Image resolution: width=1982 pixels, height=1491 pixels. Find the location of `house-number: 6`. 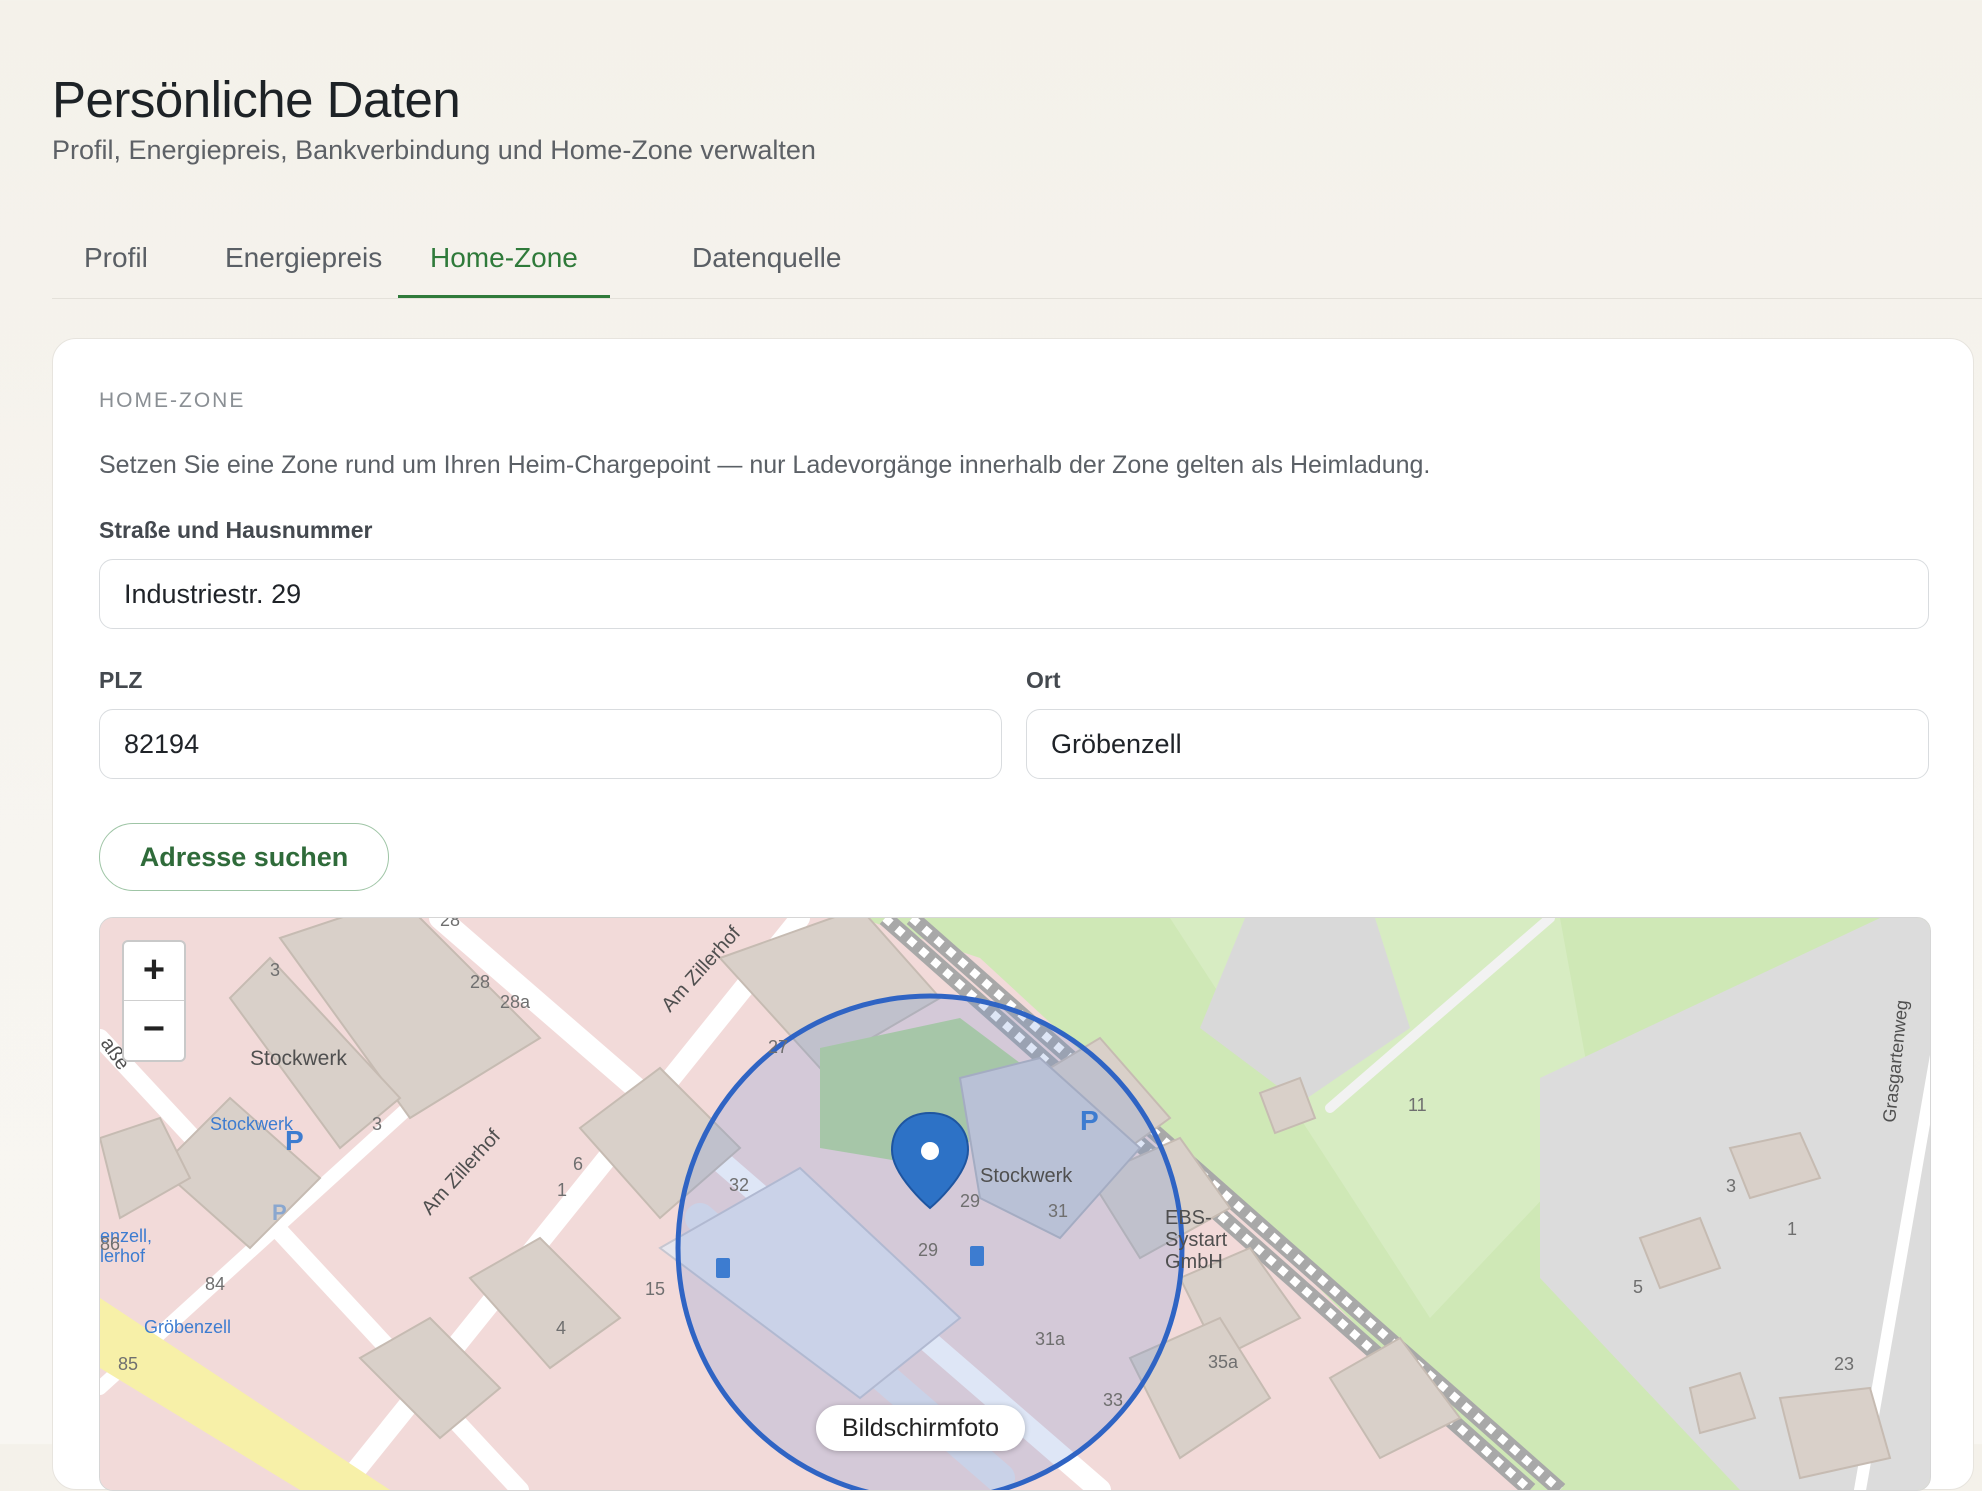

house-number: 6 is located at coordinates (578, 1164).